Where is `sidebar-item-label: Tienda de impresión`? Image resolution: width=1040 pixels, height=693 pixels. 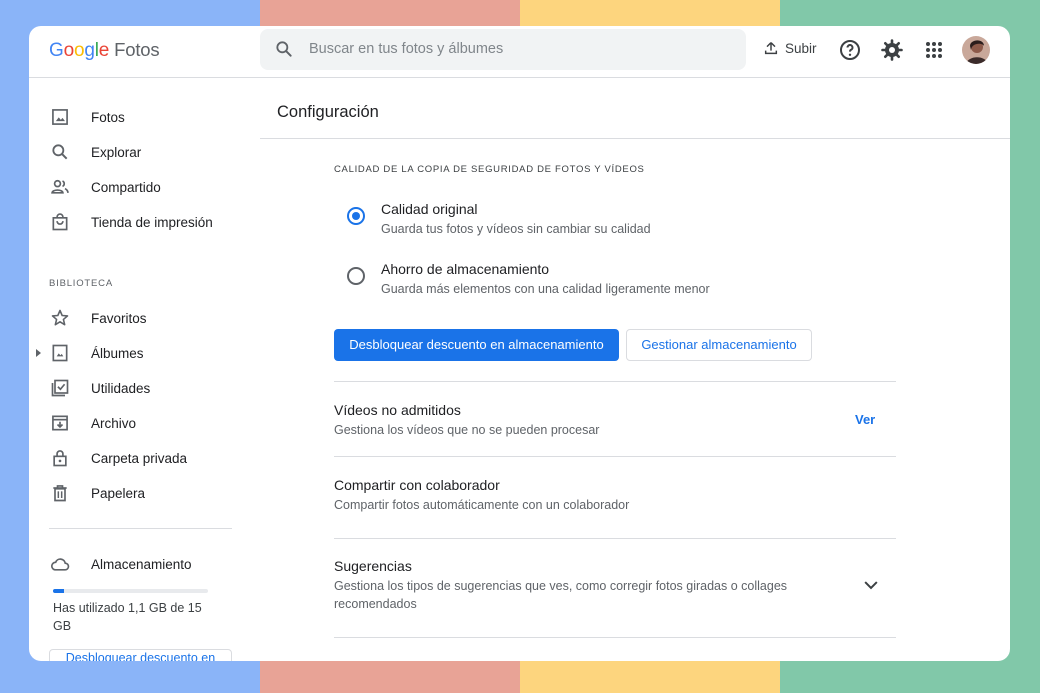 sidebar-item-label: Tienda de impresión is located at coordinates (152, 222).